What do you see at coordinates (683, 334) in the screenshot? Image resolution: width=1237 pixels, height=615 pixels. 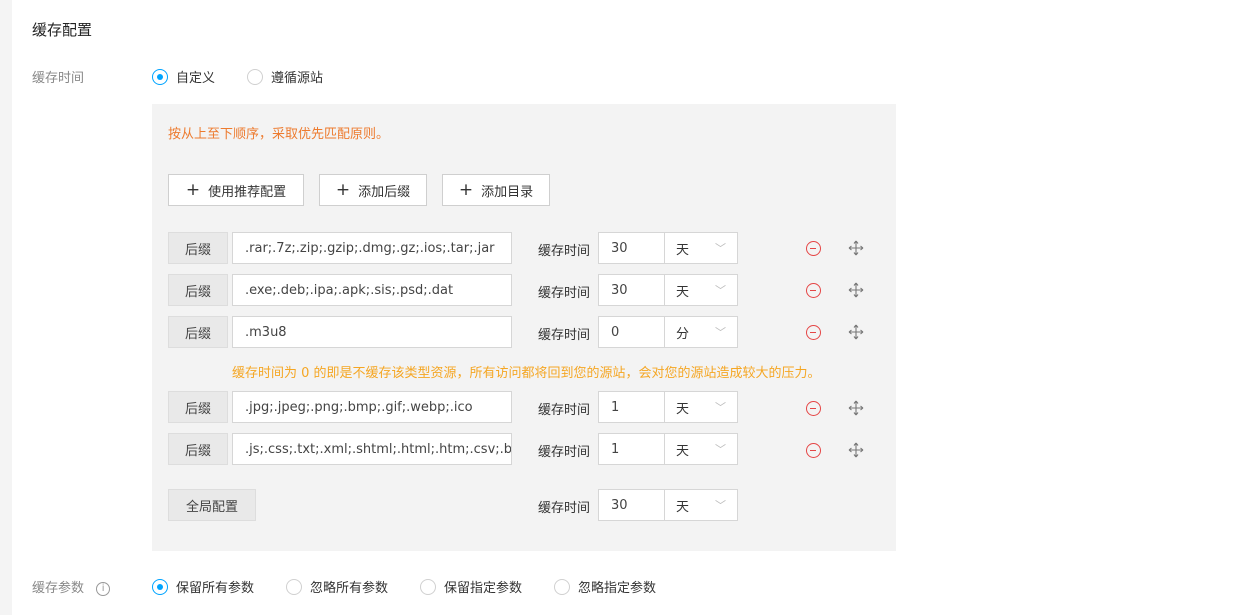 I see `unit-value: 分` at bounding box center [683, 334].